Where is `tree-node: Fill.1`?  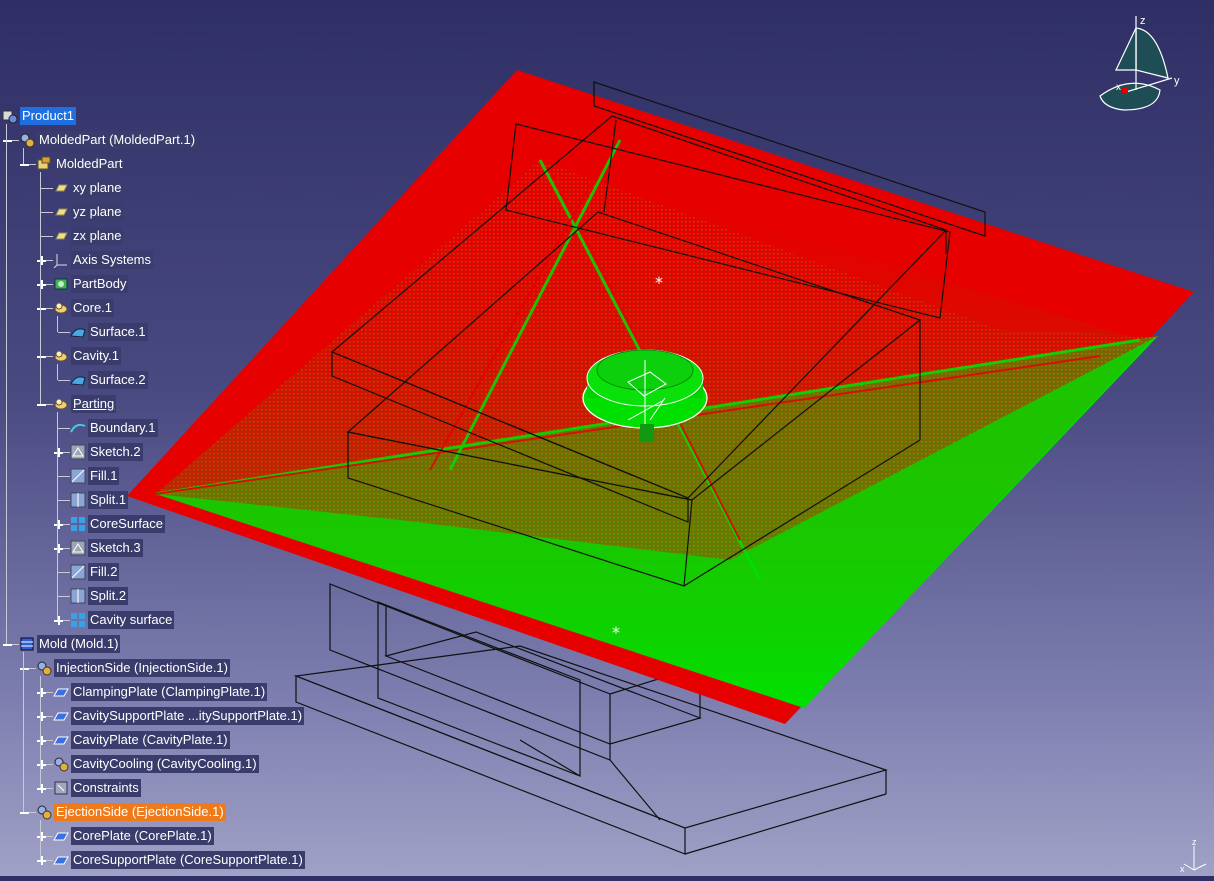
tree-node: Fill.1 is located at coordinates (95, 476).